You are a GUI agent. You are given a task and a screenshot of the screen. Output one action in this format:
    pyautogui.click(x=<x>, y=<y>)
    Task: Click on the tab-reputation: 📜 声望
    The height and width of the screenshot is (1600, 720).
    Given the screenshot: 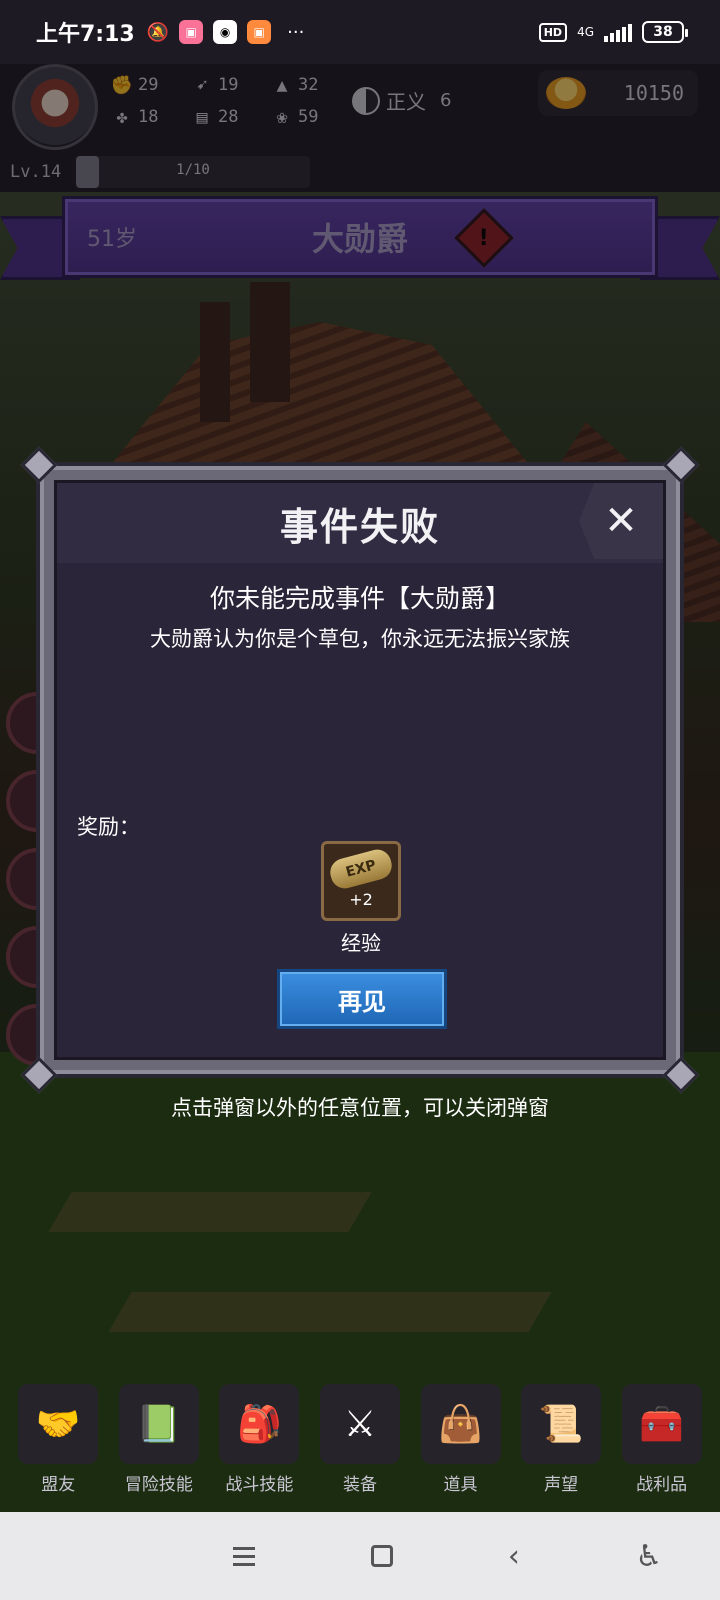 What is the action you would take?
    pyautogui.click(x=561, y=1448)
    